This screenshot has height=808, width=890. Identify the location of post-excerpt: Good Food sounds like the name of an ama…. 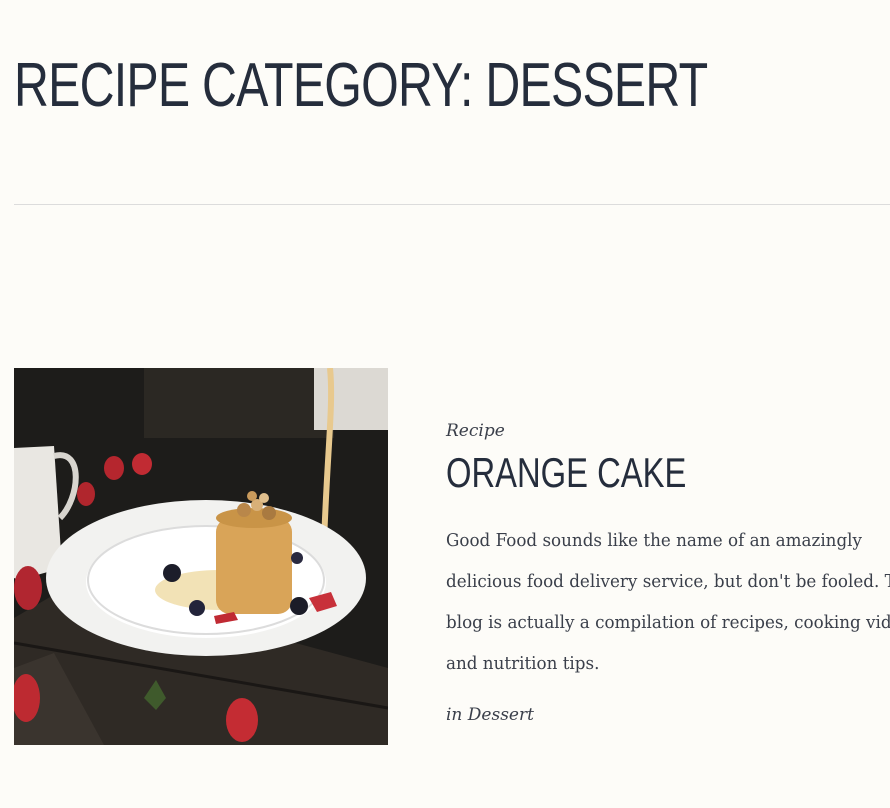
(668, 602).